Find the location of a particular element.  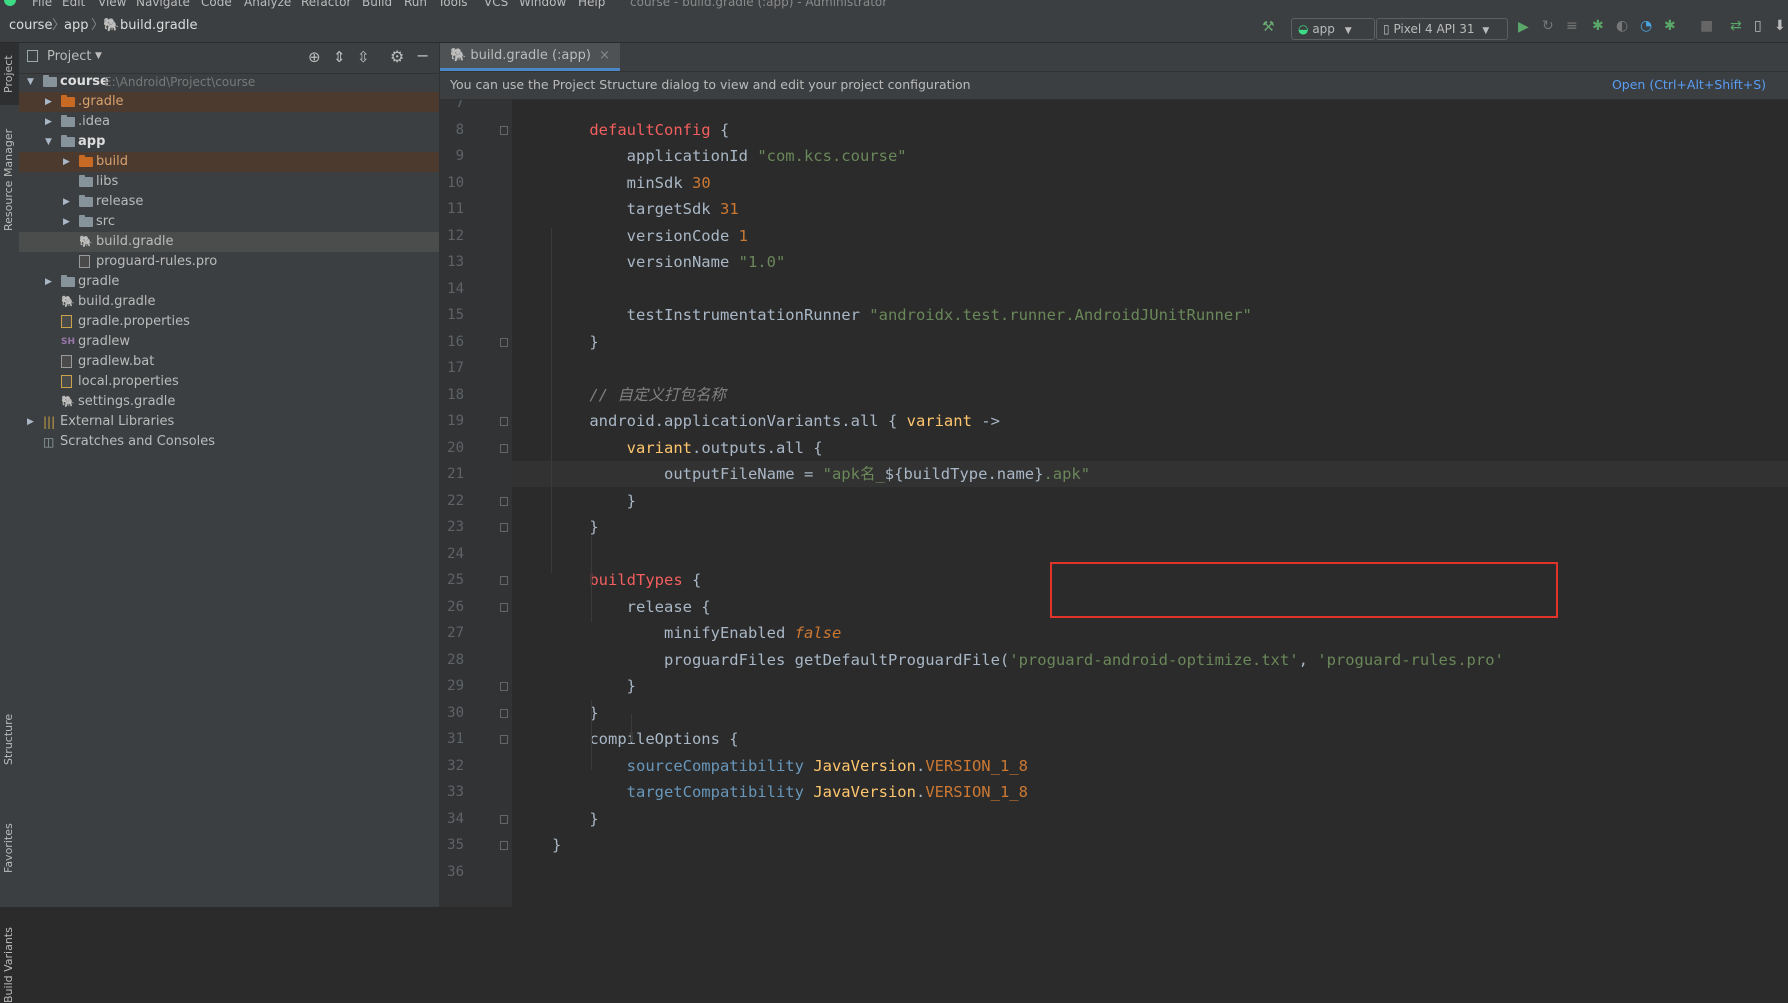

stop-icon: ■ is located at coordinates (1706, 26).